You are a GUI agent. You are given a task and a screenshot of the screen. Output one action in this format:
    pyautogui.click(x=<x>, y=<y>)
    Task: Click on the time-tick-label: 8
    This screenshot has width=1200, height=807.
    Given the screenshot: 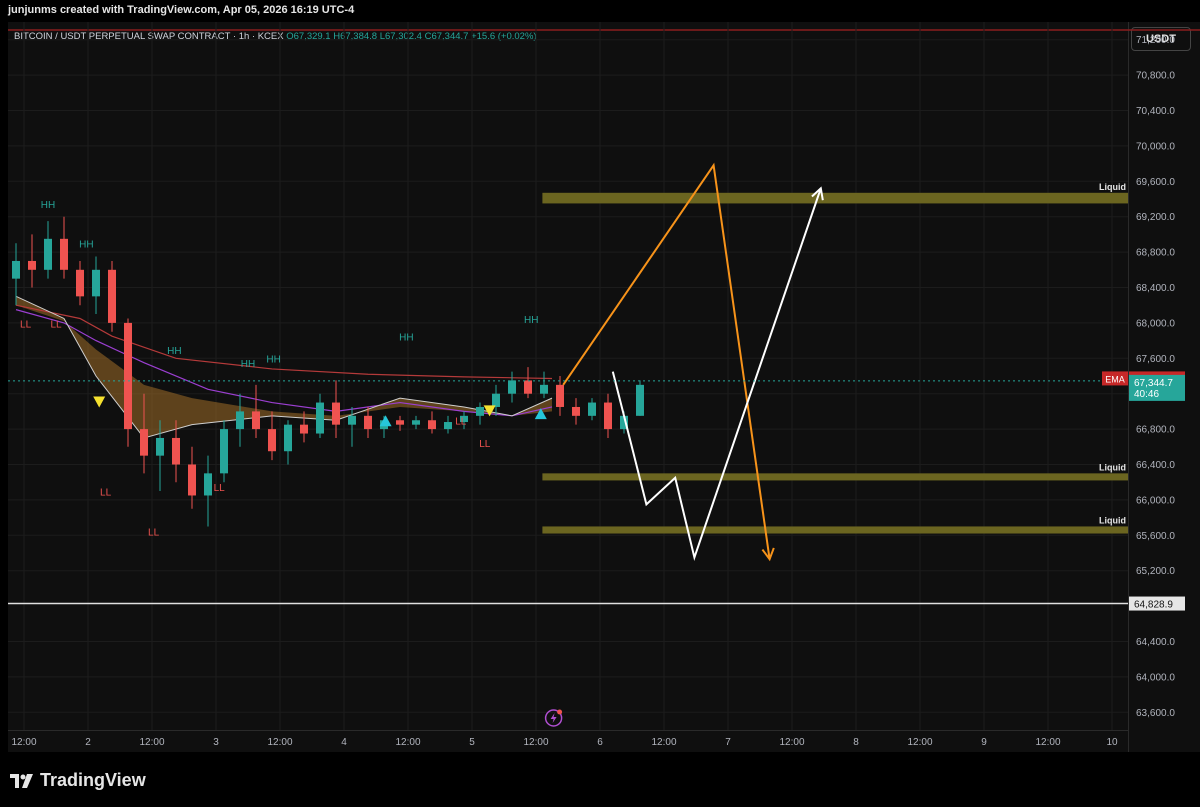 What is the action you would take?
    pyautogui.click(x=856, y=742)
    